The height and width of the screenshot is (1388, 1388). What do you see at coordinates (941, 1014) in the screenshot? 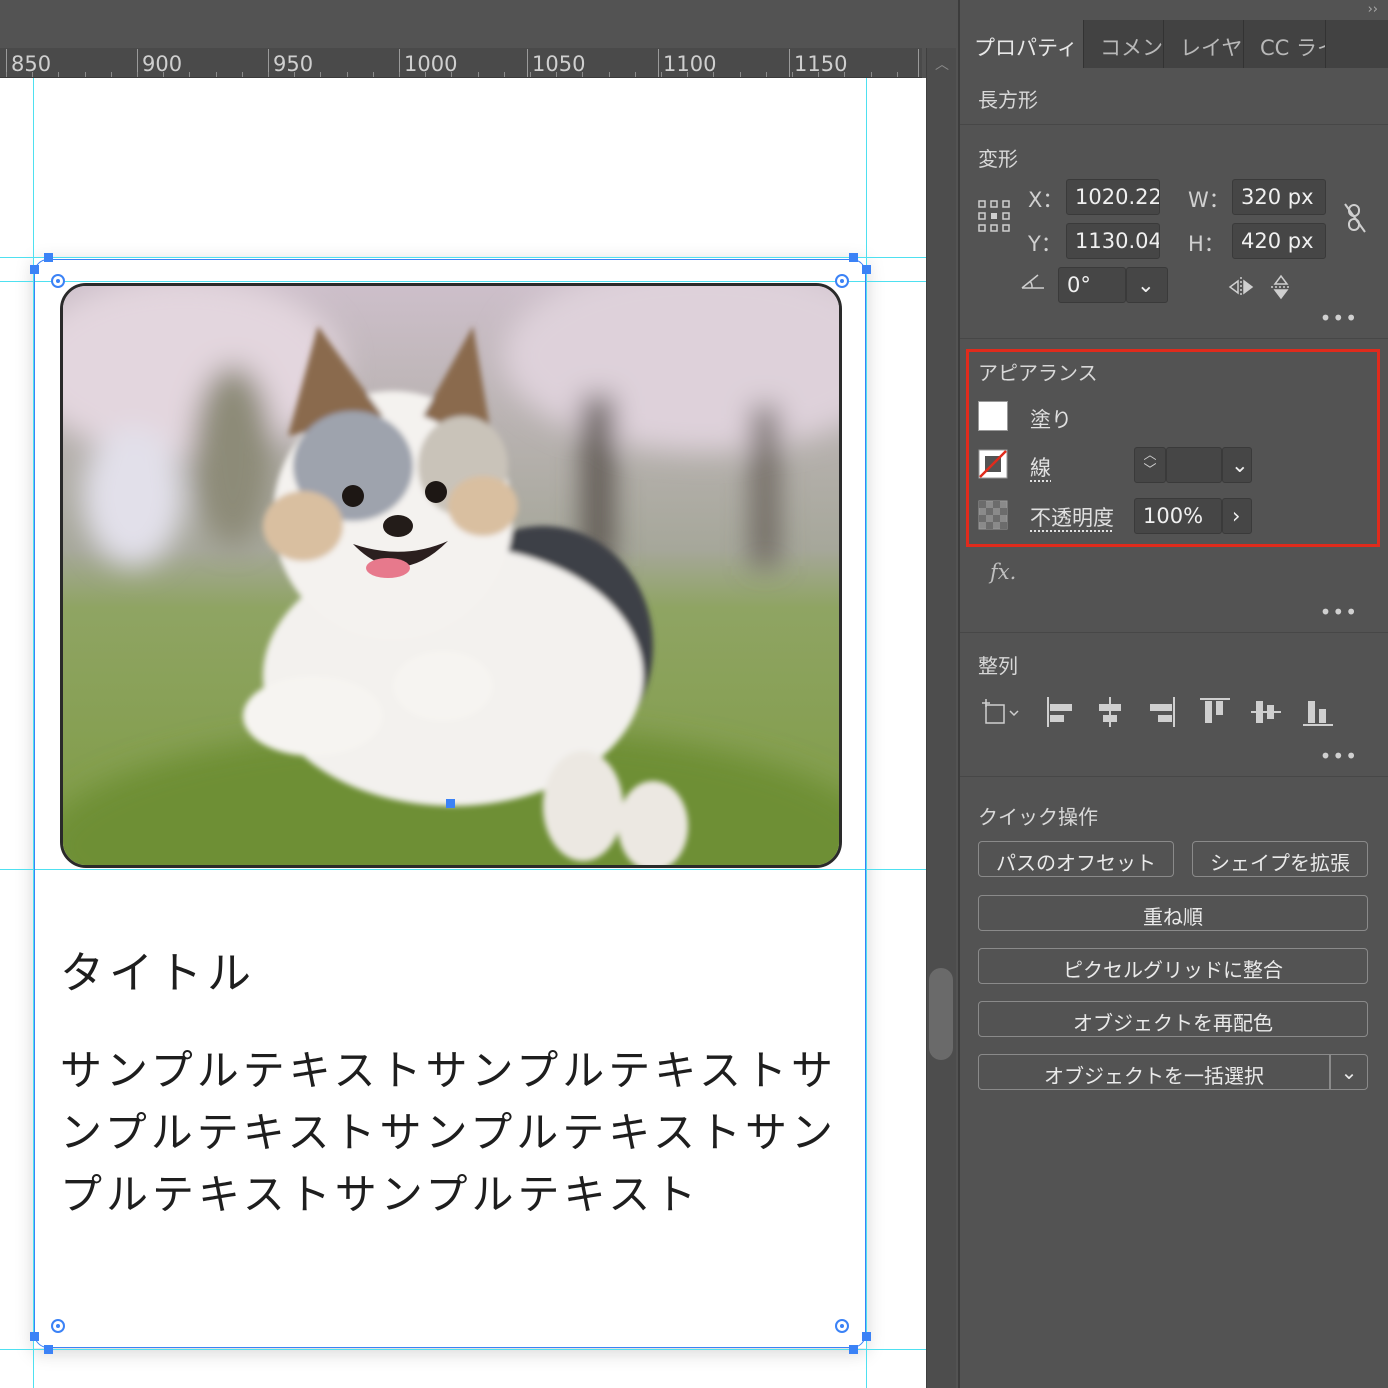
I see `scroll-thumb` at bounding box center [941, 1014].